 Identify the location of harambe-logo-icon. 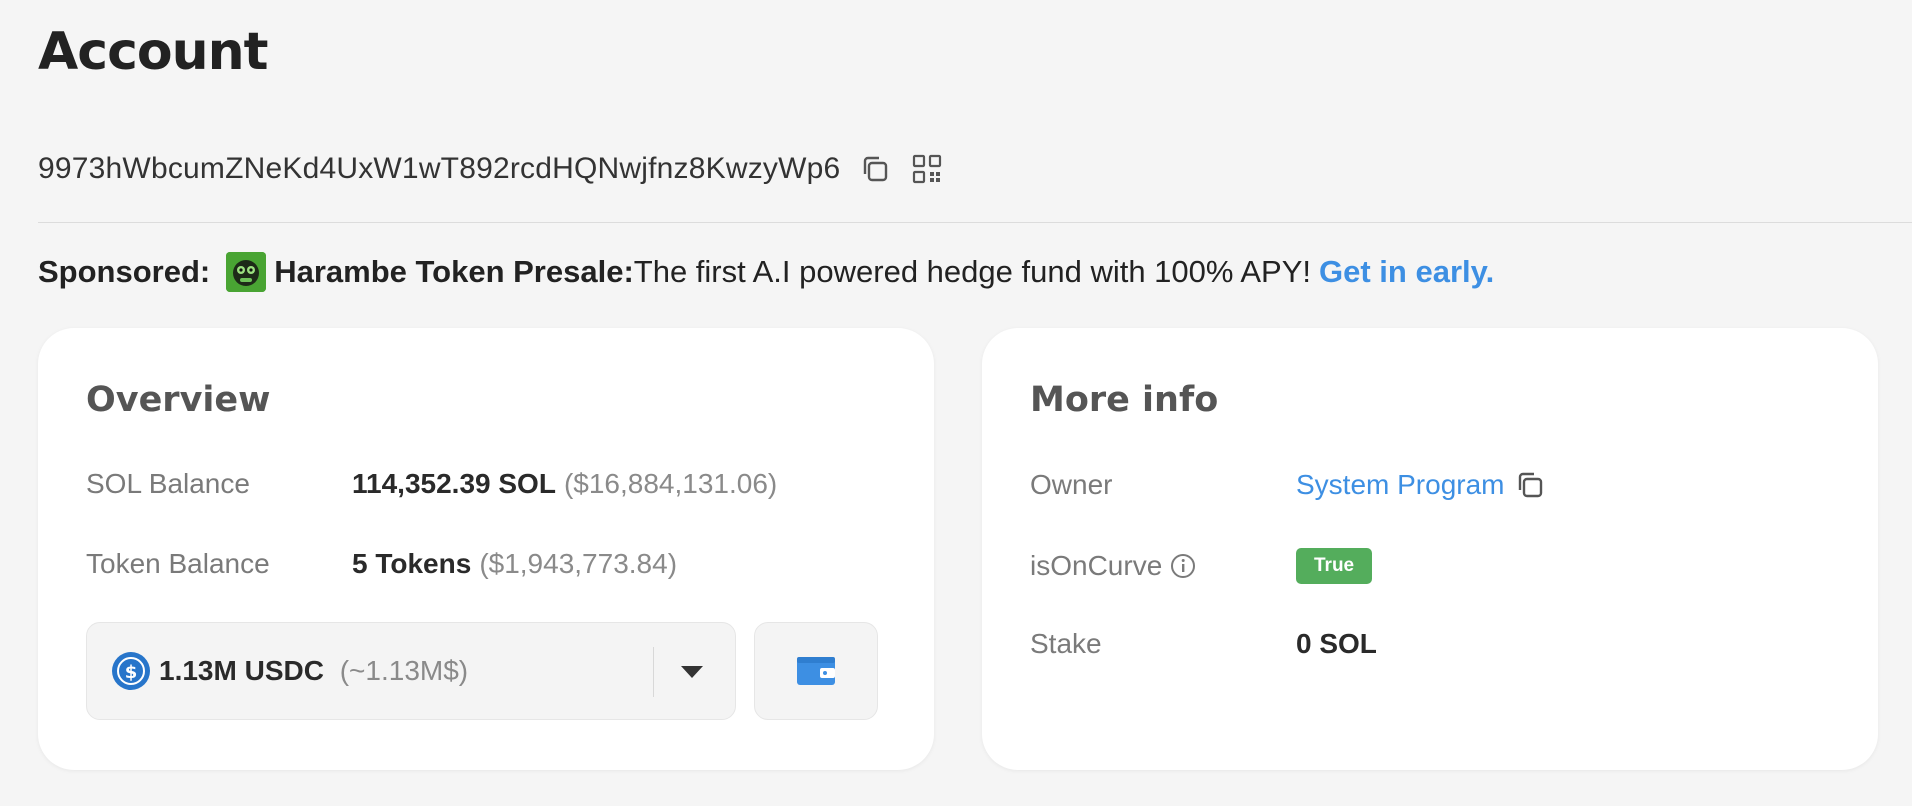
(246, 272).